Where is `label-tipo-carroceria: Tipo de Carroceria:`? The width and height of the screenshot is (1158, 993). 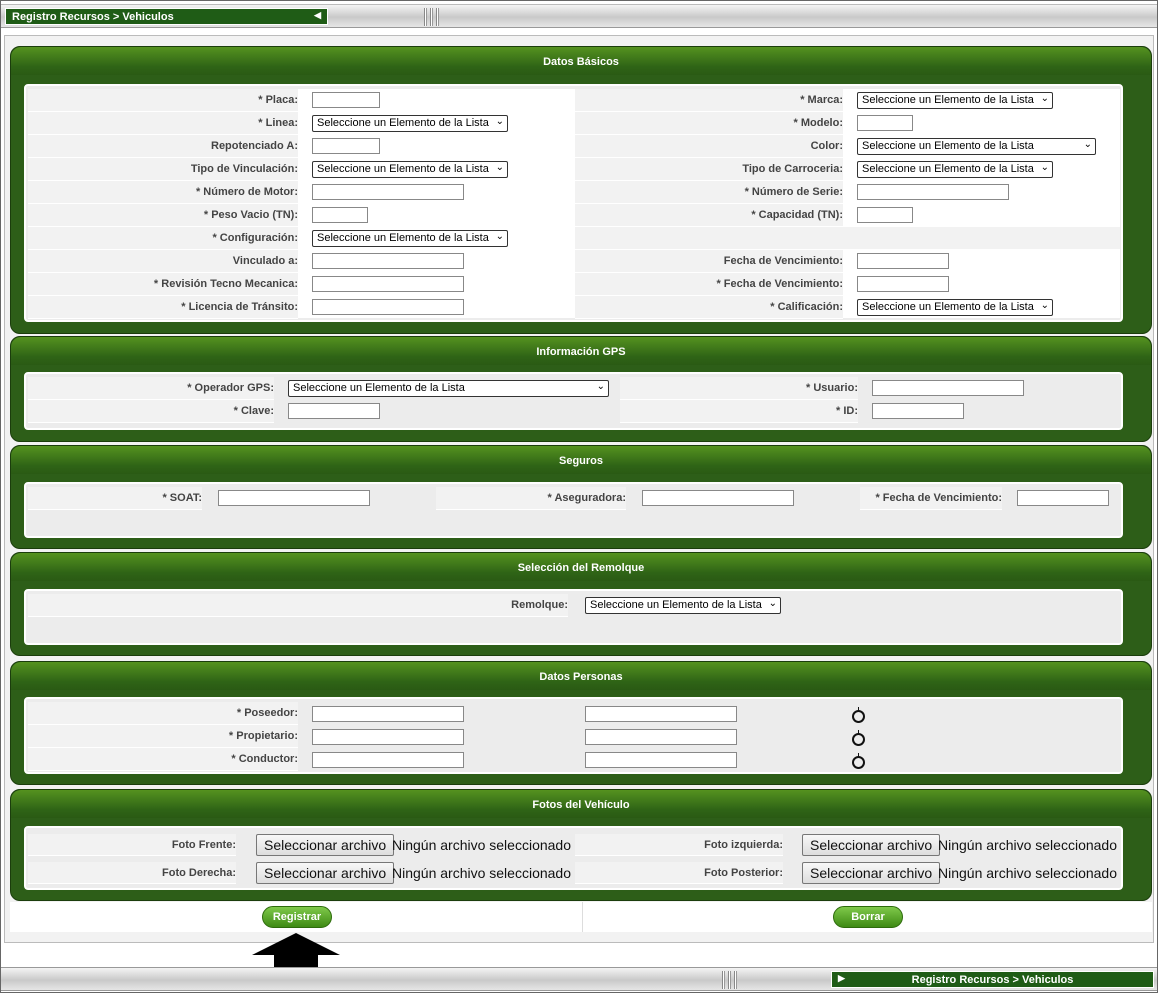 label-tipo-carroceria: Tipo de Carroceria: is located at coordinates (709, 169).